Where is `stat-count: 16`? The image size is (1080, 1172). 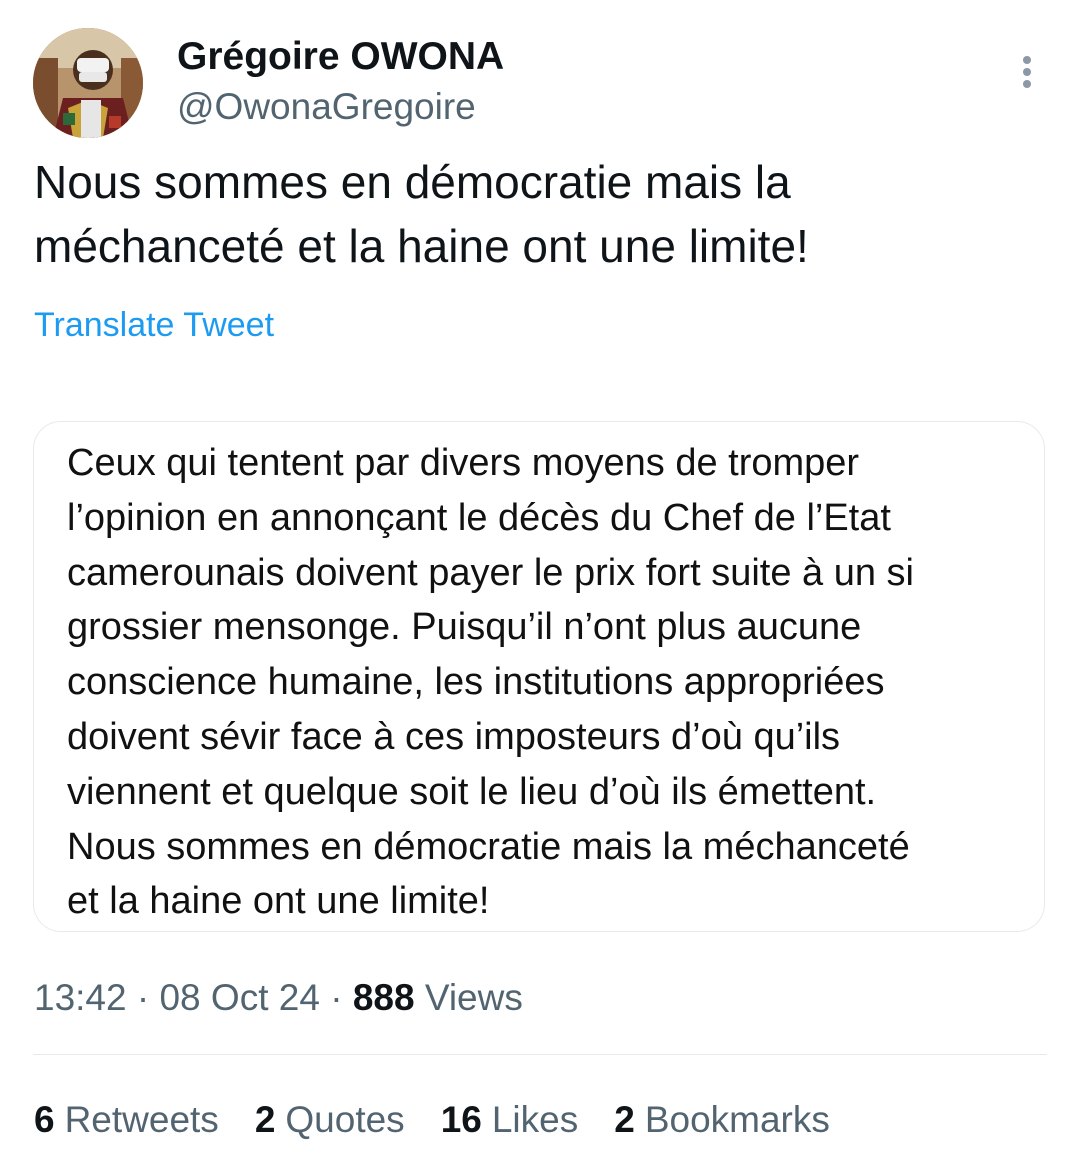
stat-count: 16 is located at coordinates (461, 1119).